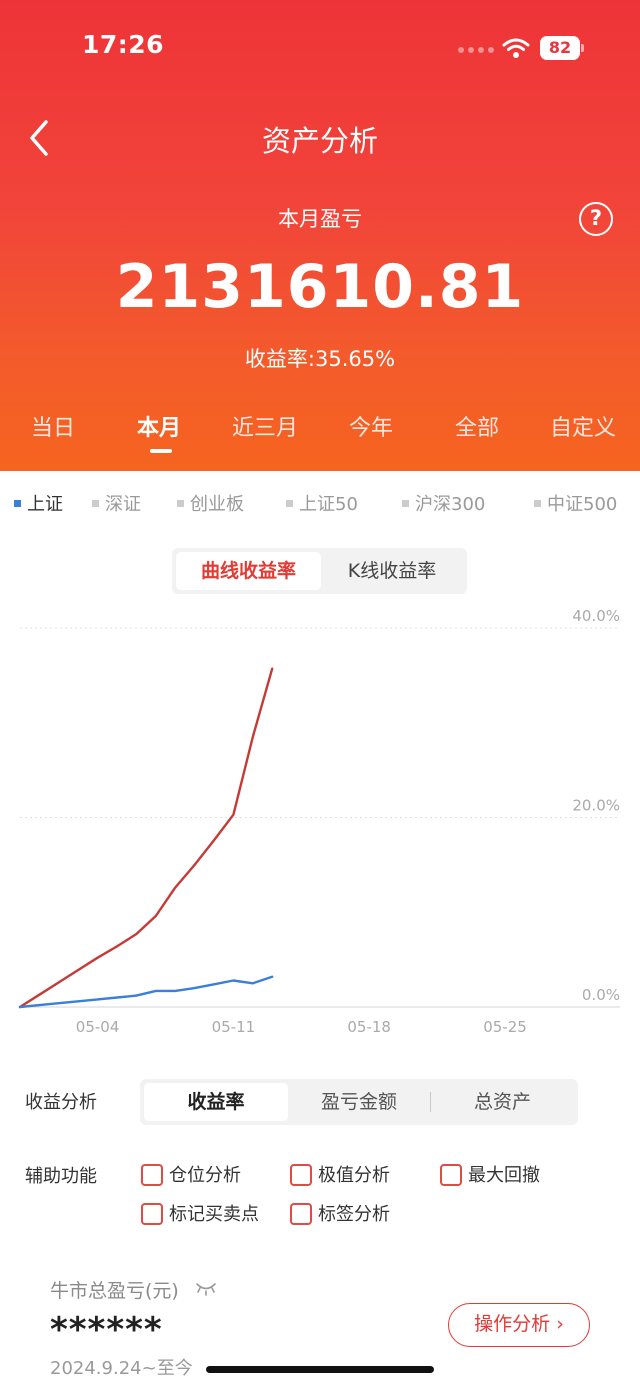  What do you see at coordinates (114, 1291) in the screenshot?
I see `bull-market-title: 牛市总盈亏(元)` at bounding box center [114, 1291].